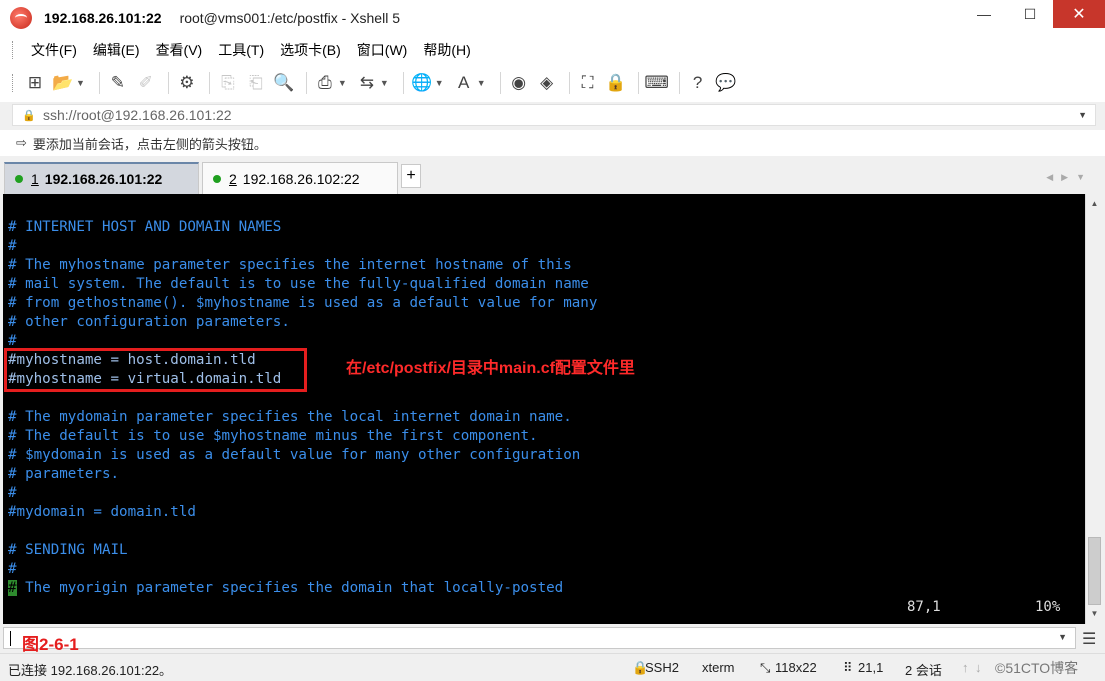 The height and width of the screenshot is (681, 1105). I want to click on maximize-button: ☐, so click(1030, 14).